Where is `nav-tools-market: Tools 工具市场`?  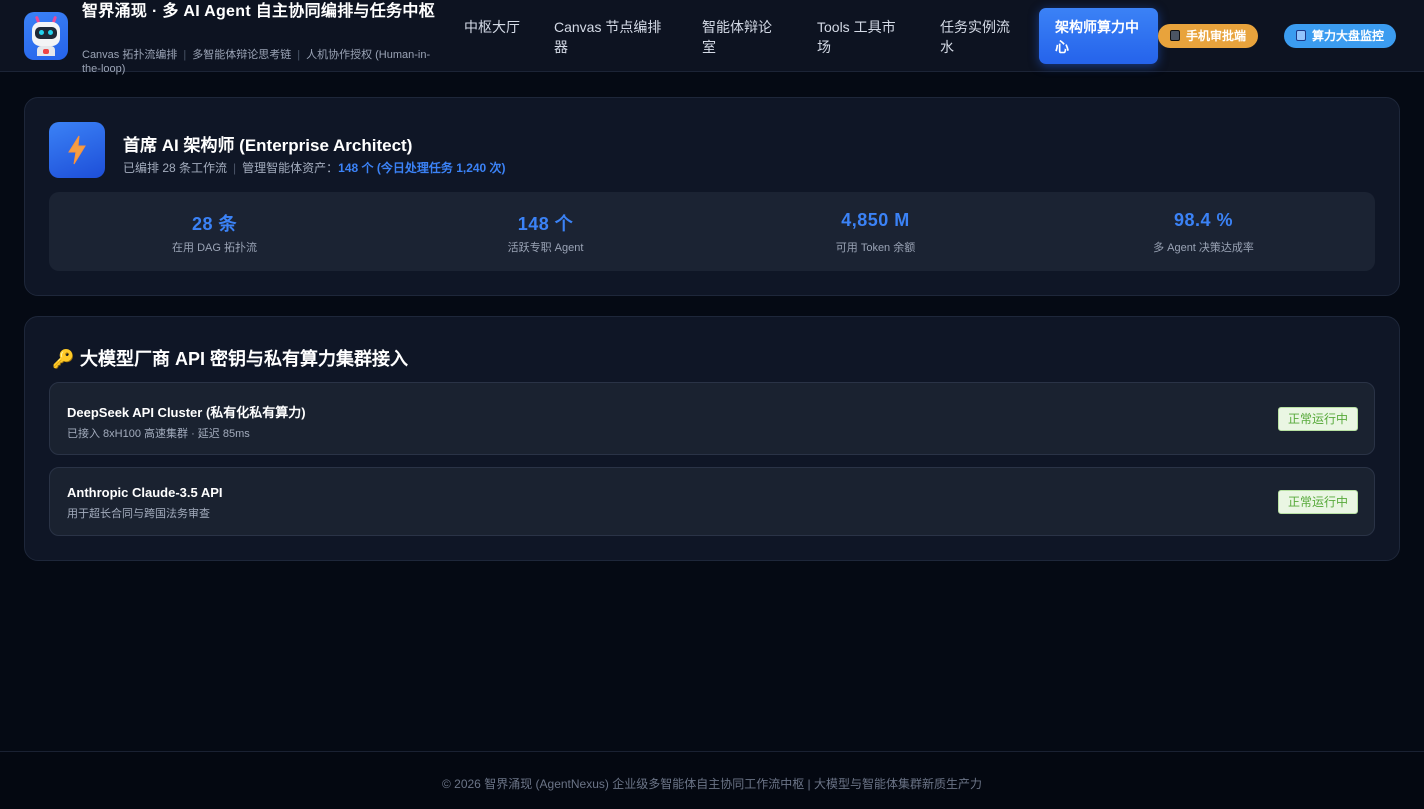 nav-tools-market: Tools 工具市场 is located at coordinates (863, 37).